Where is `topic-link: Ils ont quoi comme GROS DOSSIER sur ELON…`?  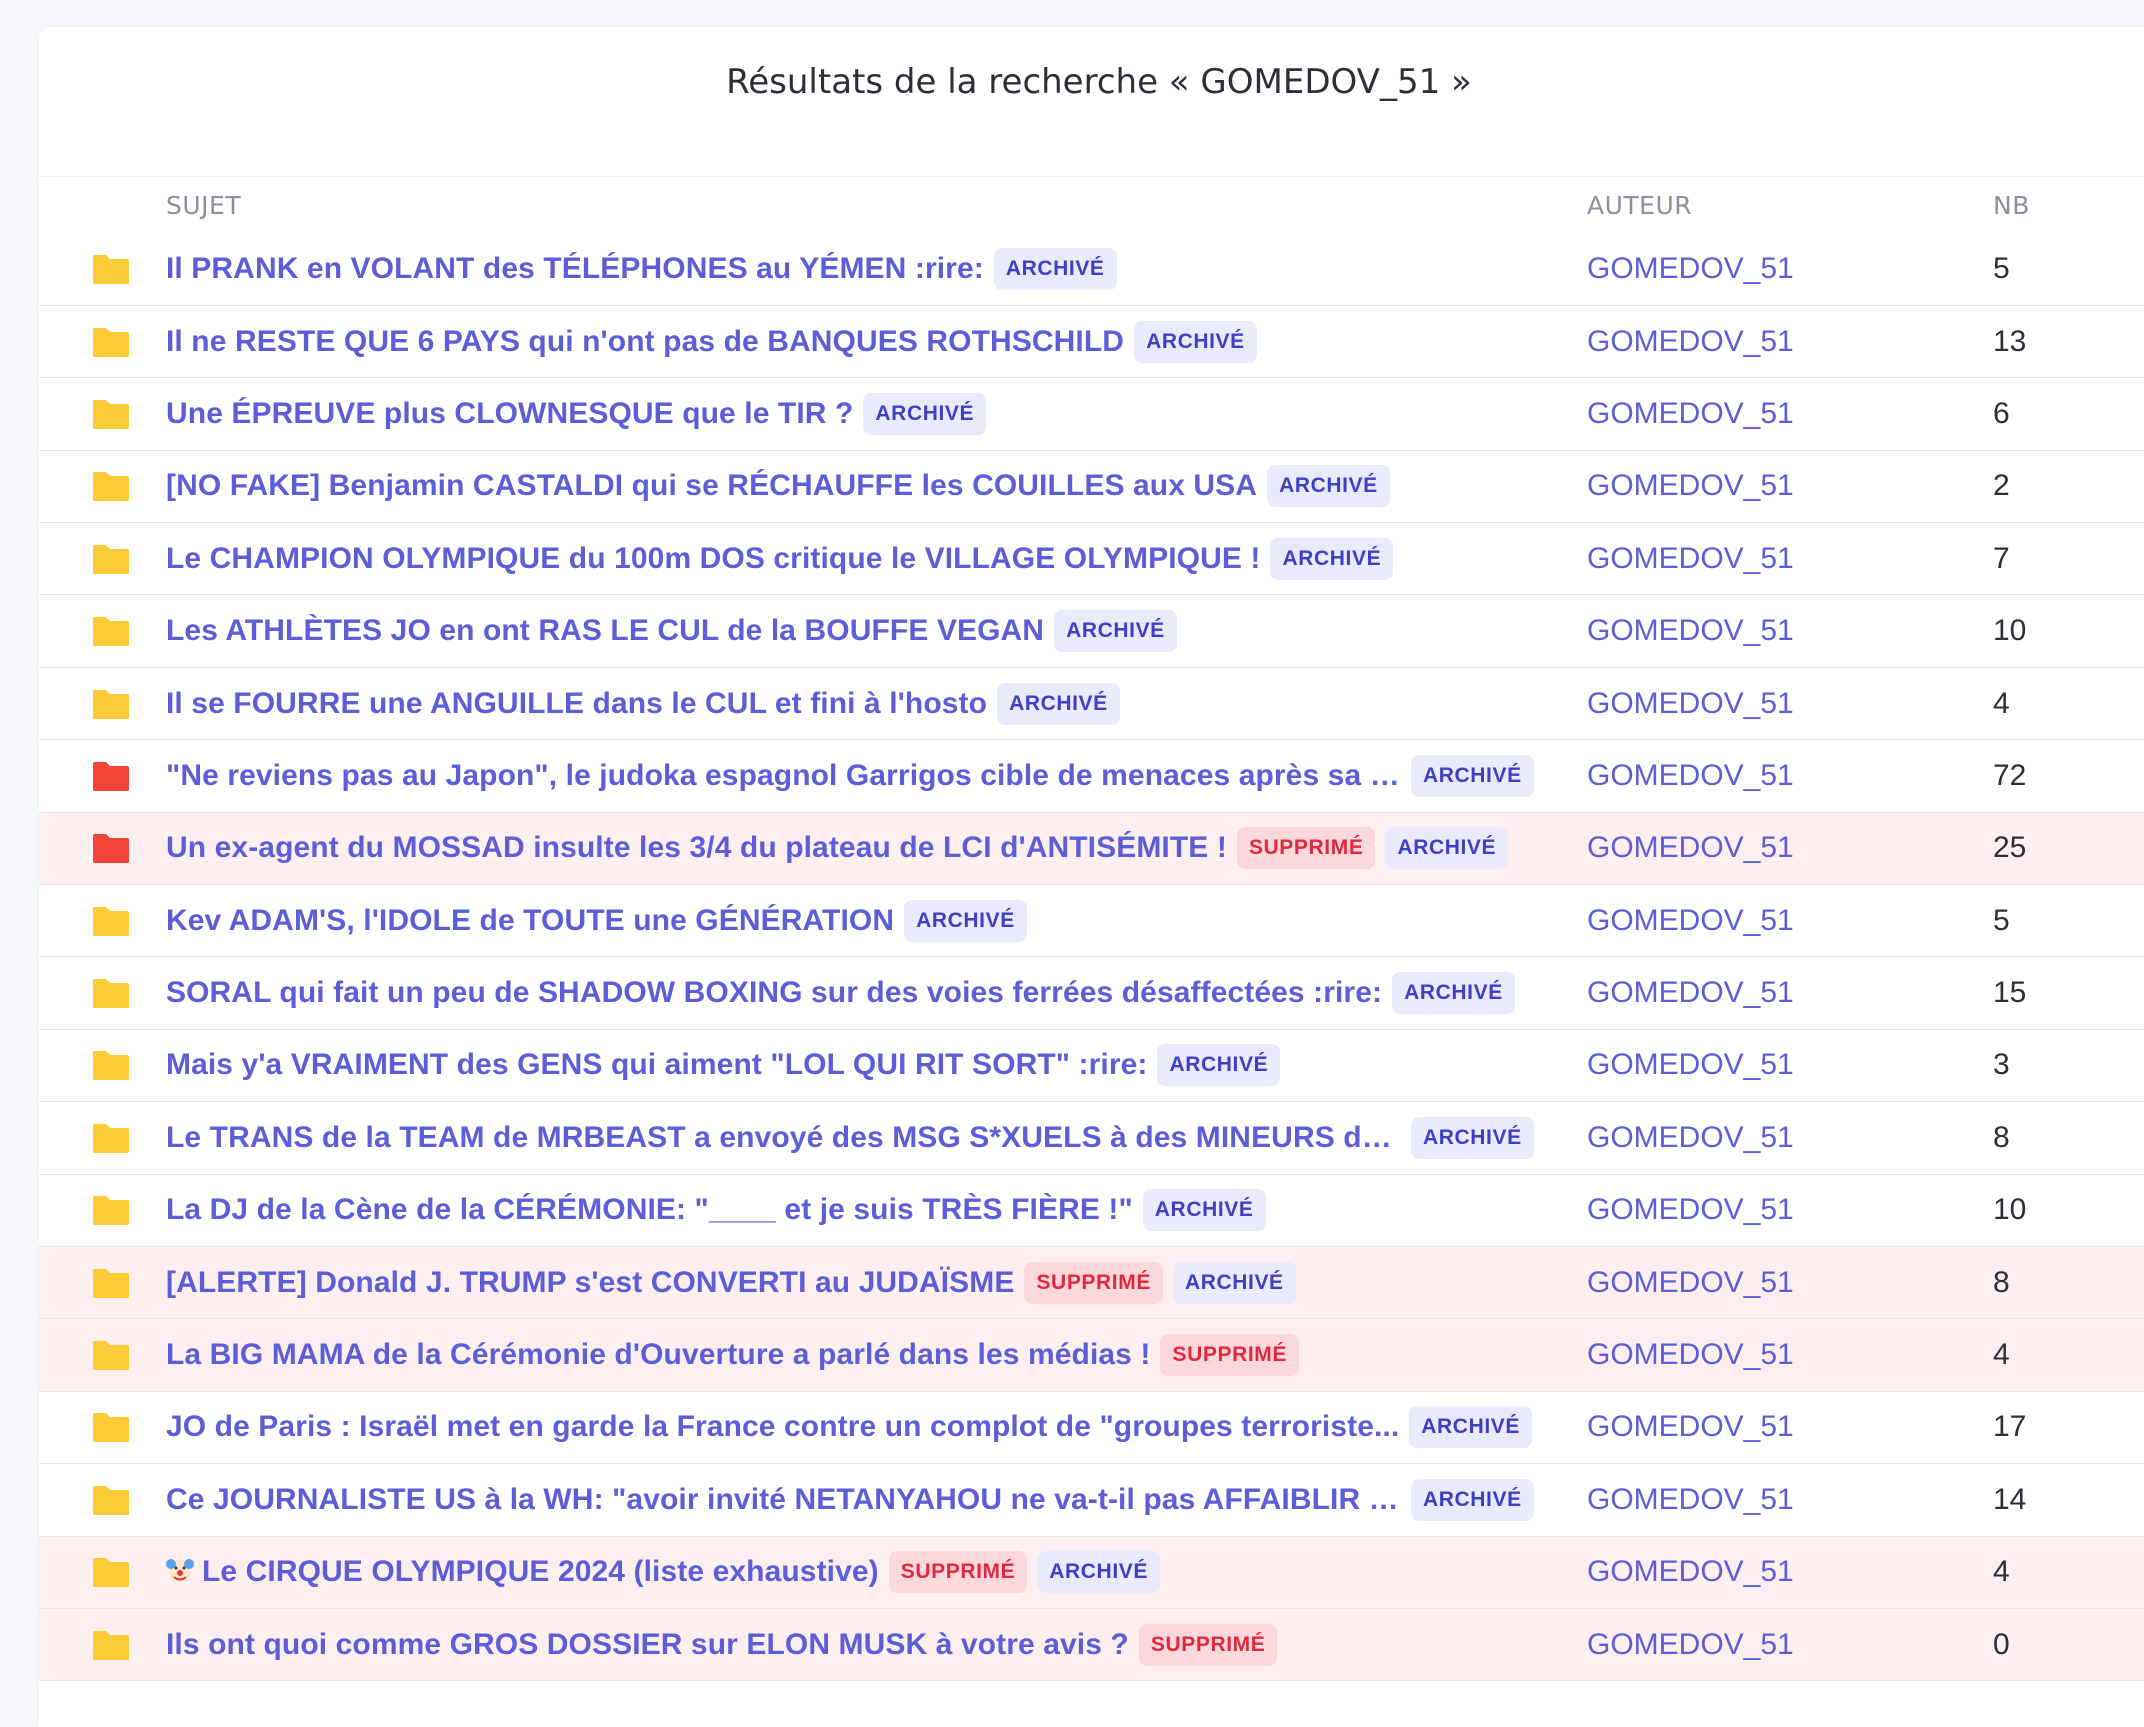 topic-link: Ils ont quoi comme GROS DOSSIER sur ELON… is located at coordinates (647, 1645).